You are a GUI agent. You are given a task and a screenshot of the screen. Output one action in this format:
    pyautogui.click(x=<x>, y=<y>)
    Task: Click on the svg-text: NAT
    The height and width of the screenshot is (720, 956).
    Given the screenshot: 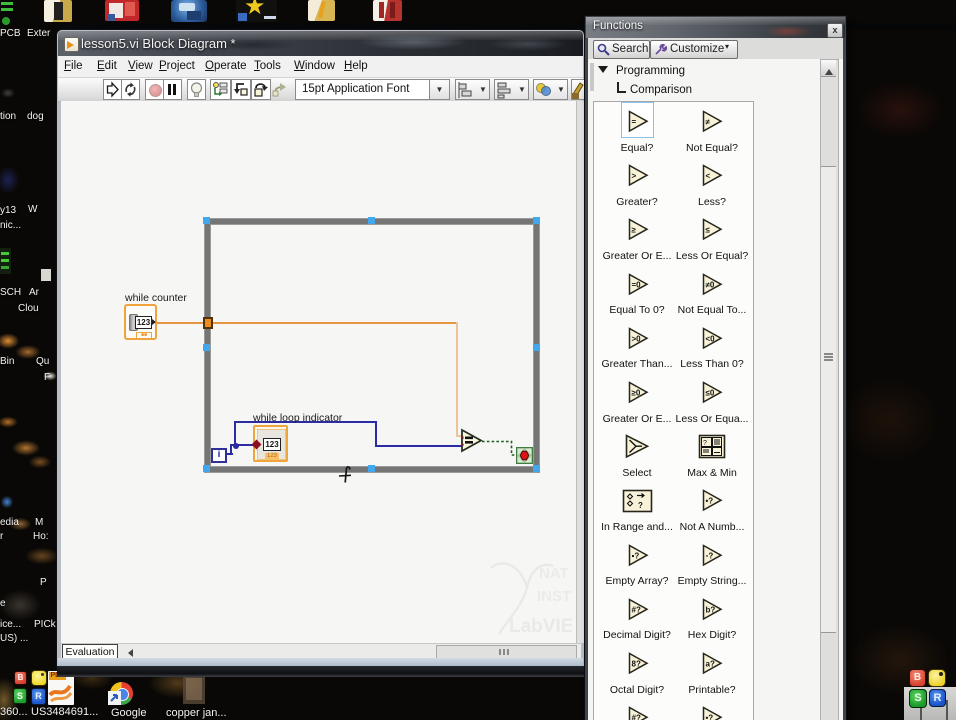 What is the action you would take?
    pyautogui.click(x=554, y=573)
    